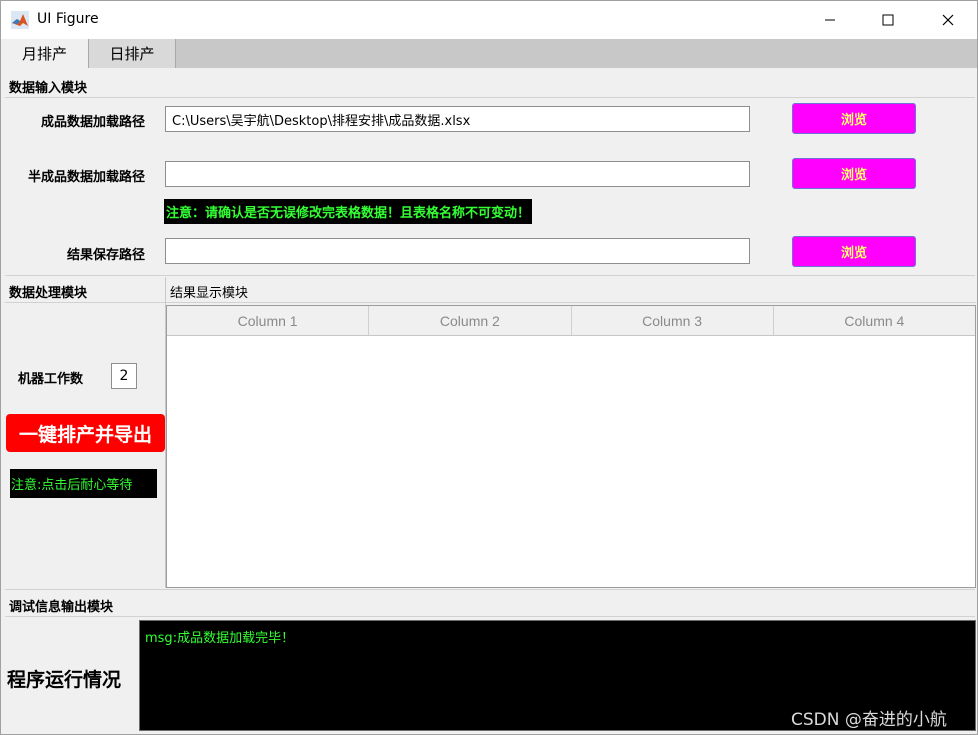 The height and width of the screenshot is (735, 978). What do you see at coordinates (348, 211) in the screenshot?
I see `input-warning-note: 注意：请确认是否无误修改完表格数据！且表格名称不可变动！` at bounding box center [348, 211].